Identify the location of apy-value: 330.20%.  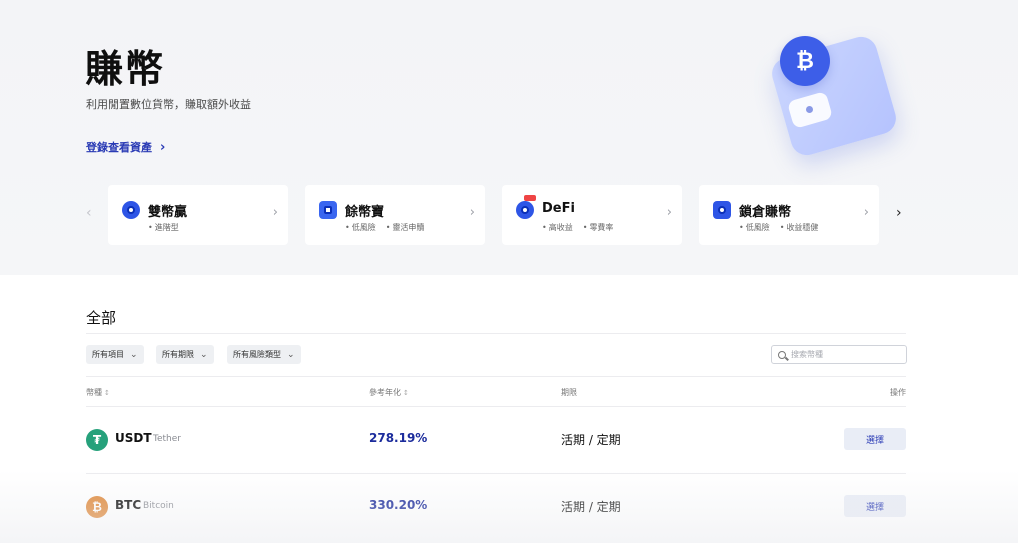
(398, 505).